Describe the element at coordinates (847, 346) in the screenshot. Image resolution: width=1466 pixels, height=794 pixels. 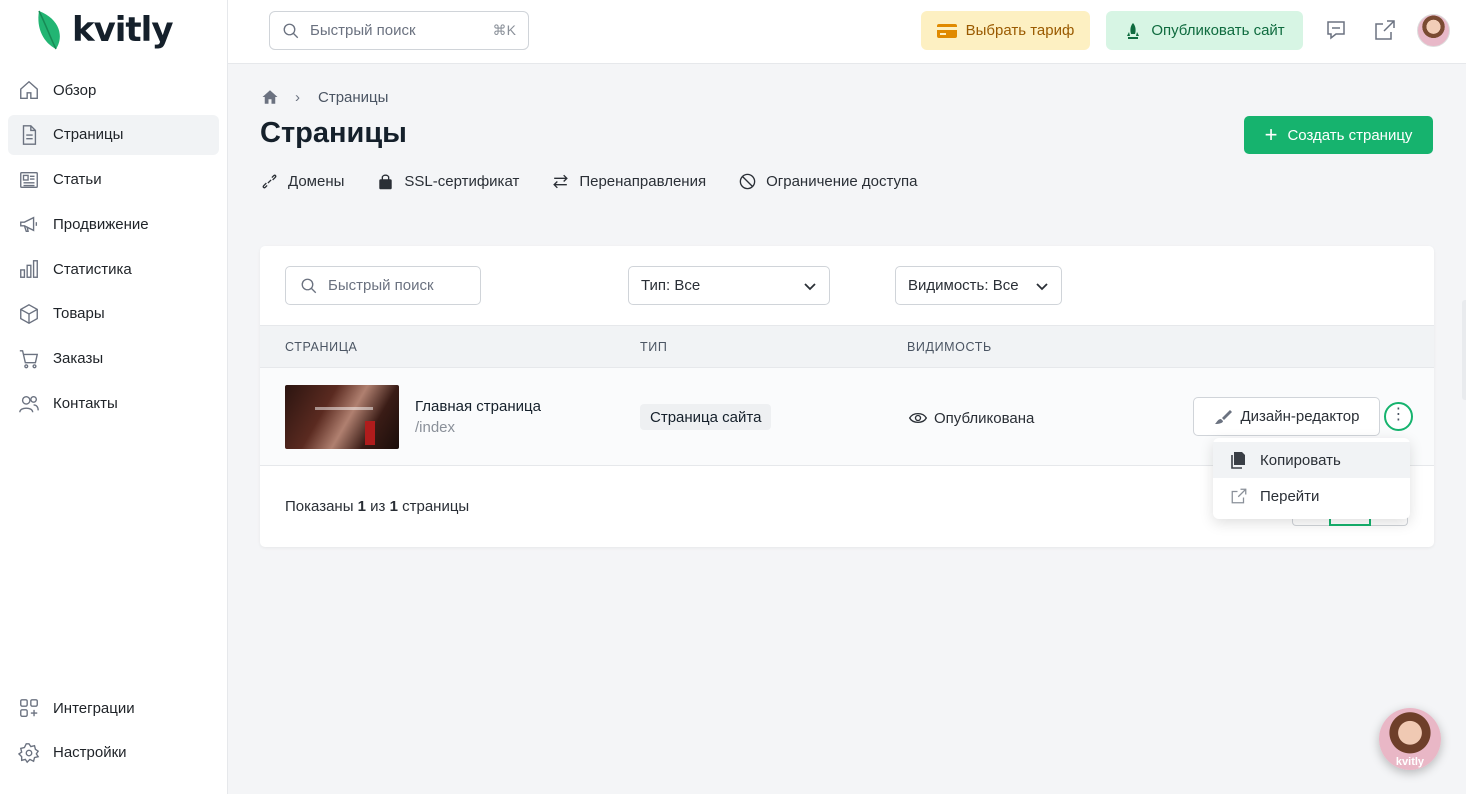
I see `table-header: СТРАНИЦА ТИП ВИДИМОСТЬ` at that location.